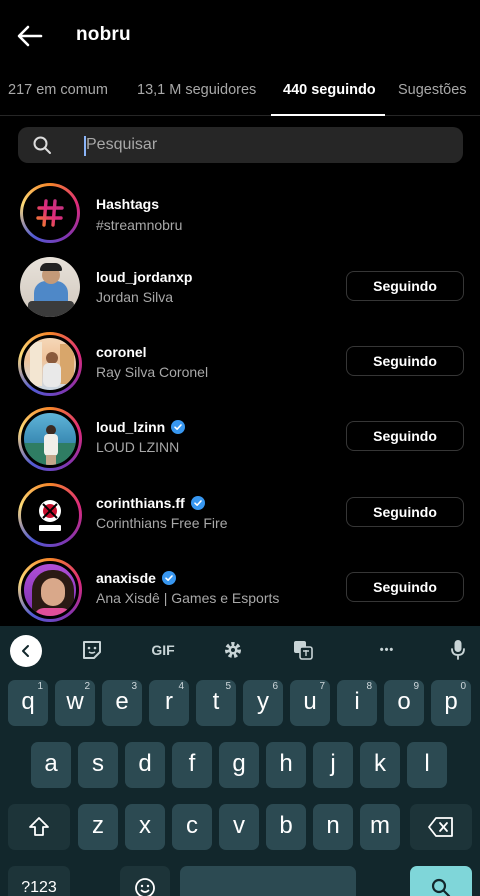 The image size is (480, 896). I want to click on key-hint: 3, so click(134, 686).